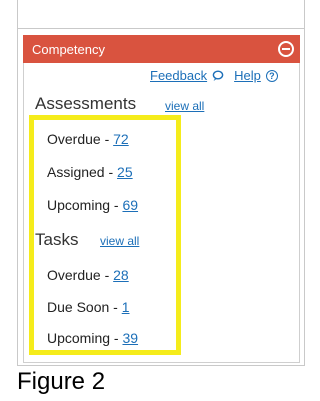 The height and width of the screenshot is (401, 320). I want to click on assessment-item-overdue: Overdue - 72, so click(88, 139).